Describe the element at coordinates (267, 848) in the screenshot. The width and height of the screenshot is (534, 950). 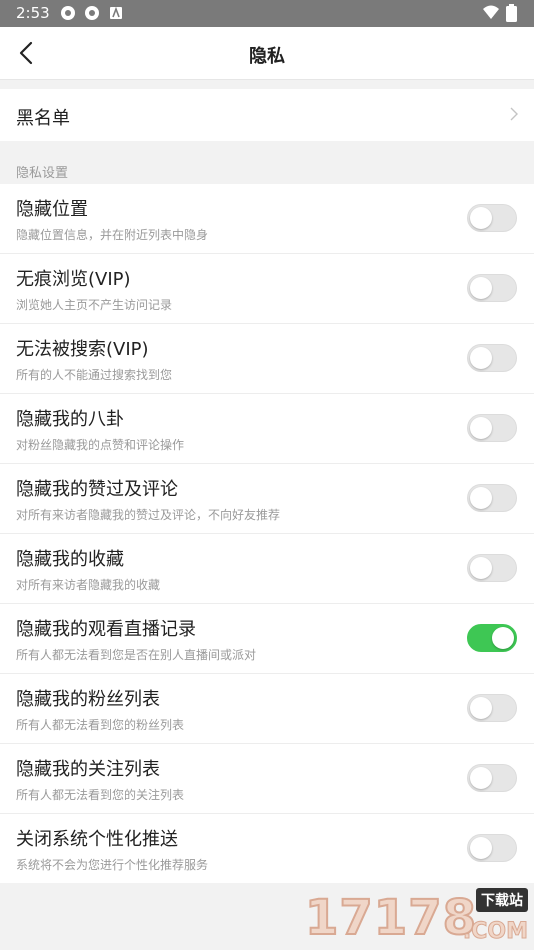
I see `setting-row-disable-personalized-push: 关闭系统个性化推送 系统将不会为您进行个性化推荐服务` at that location.